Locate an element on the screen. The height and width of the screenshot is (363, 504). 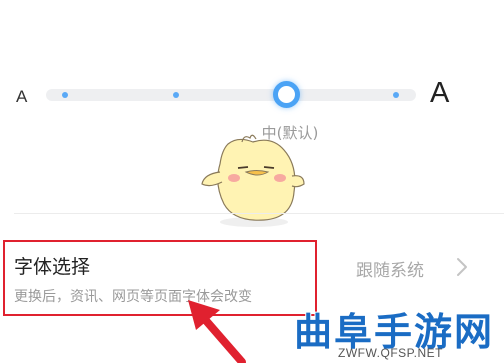
font-choice-value: 跟随系统 is located at coordinates (390, 271).